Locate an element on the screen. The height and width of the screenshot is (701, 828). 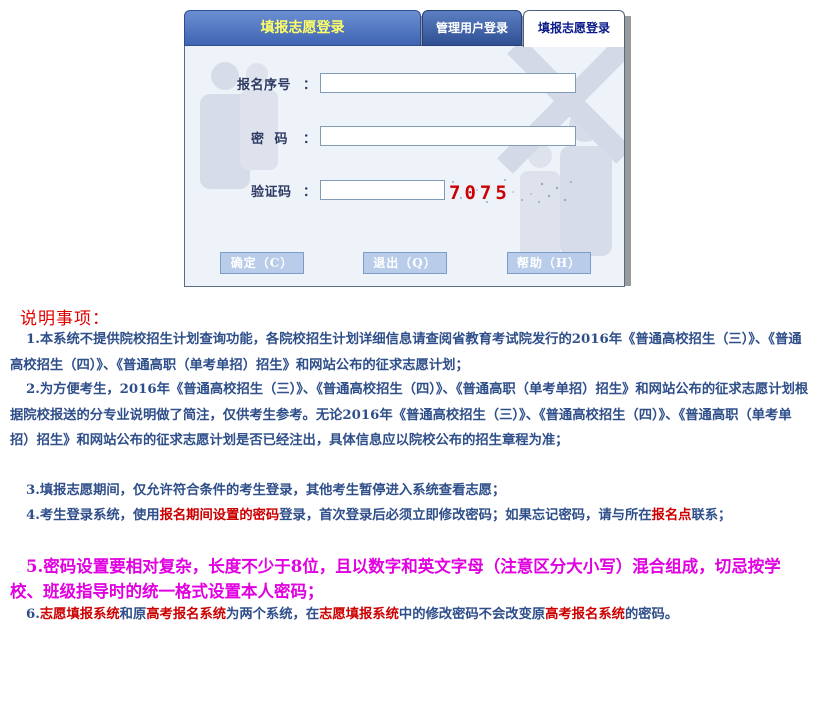
instructions-title: 说明事项： is located at coordinates (65, 319).